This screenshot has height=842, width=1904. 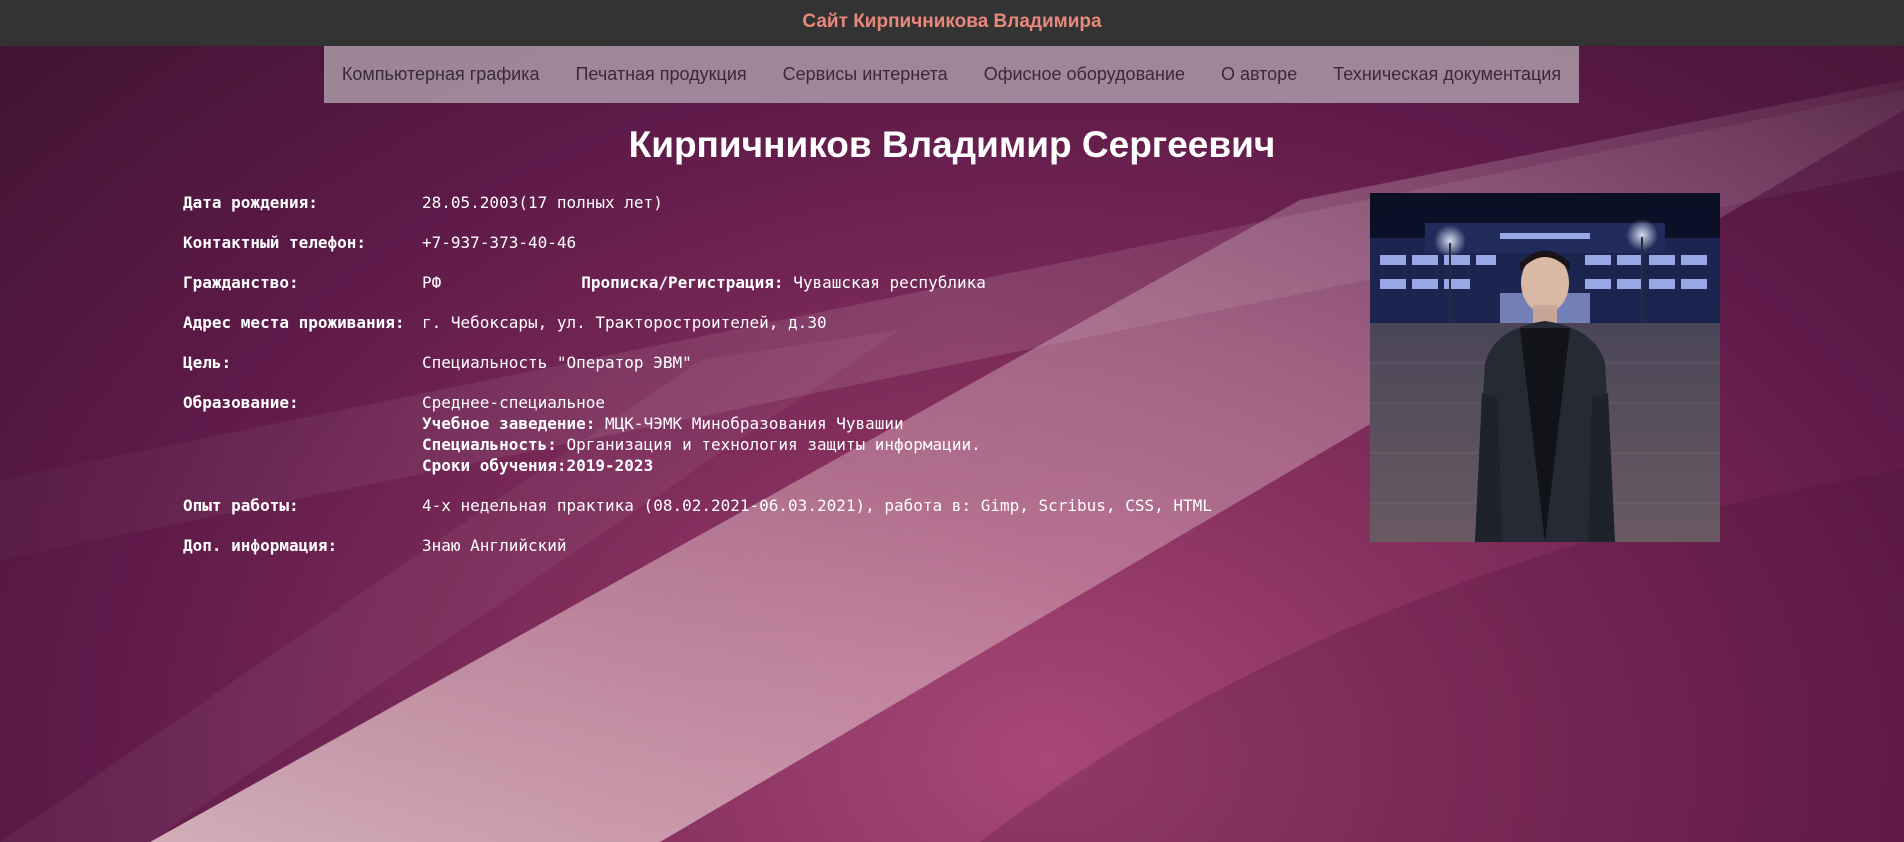 What do you see at coordinates (697, 242) in the screenshot?
I see `row-phone: Контактный телефон: +7-937-373-40-46` at bounding box center [697, 242].